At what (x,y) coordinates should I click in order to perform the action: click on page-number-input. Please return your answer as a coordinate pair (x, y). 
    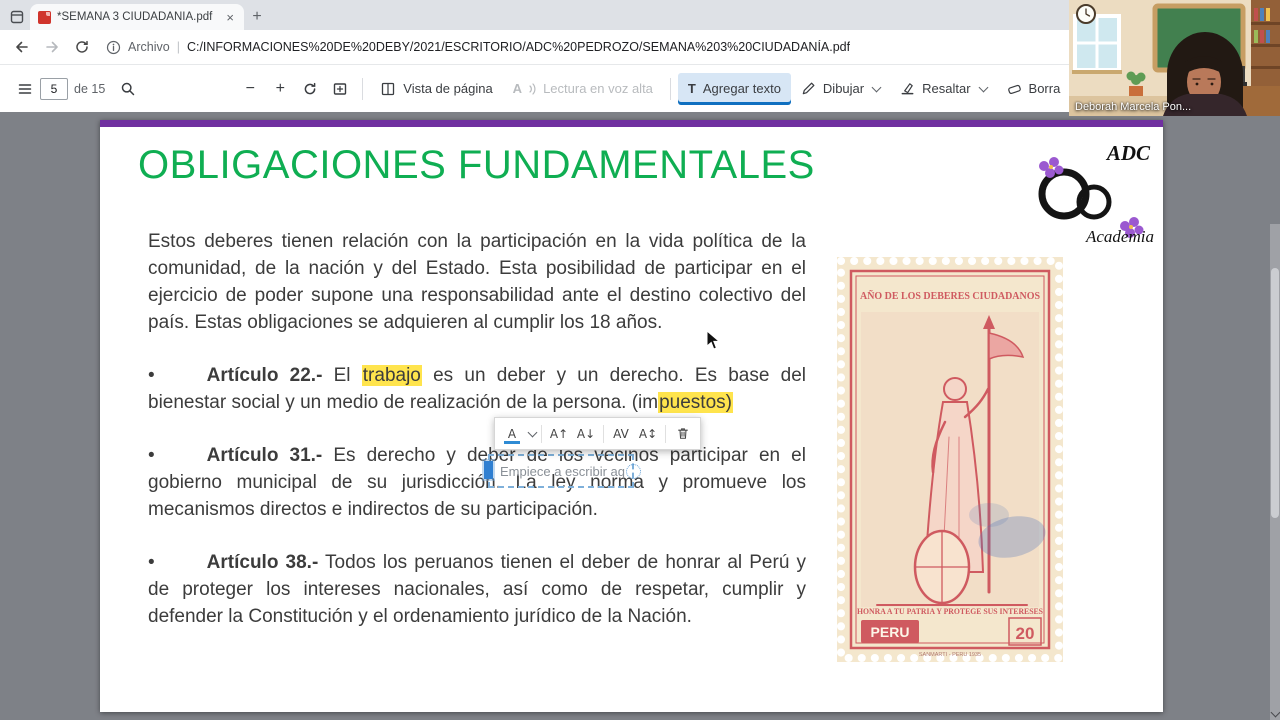
    Looking at the image, I should click on (54, 88).